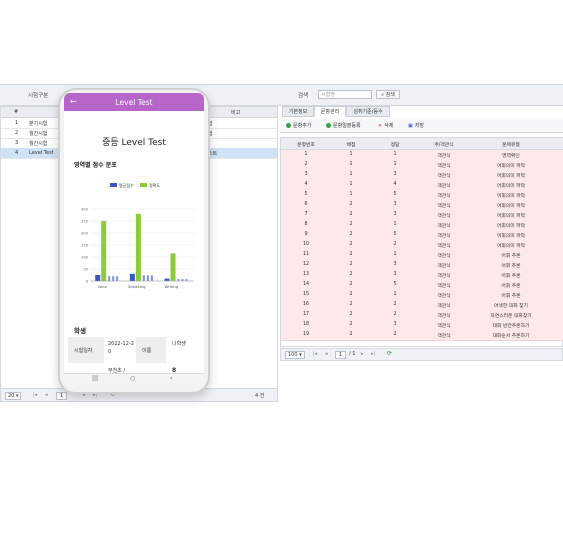 The height and width of the screenshot is (554, 563). What do you see at coordinates (511, 156) in the screenshot?
I see `table-cell: 영역확인` at bounding box center [511, 156].